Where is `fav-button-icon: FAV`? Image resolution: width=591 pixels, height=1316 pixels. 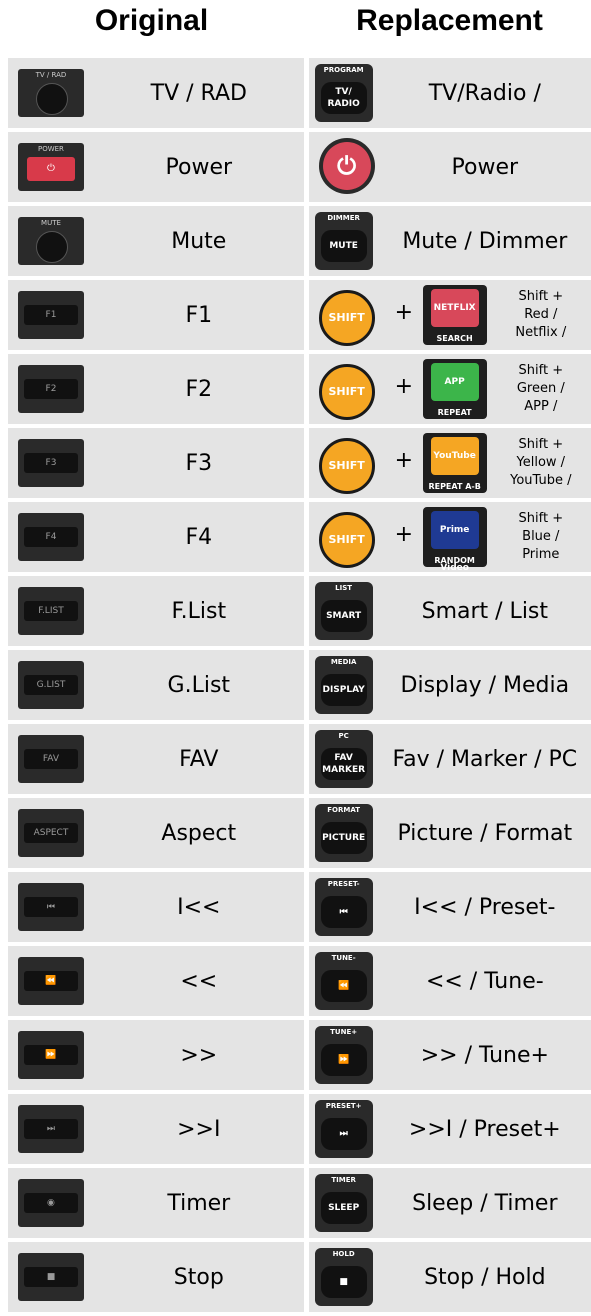 fav-button-icon: FAV is located at coordinates (50, 759).